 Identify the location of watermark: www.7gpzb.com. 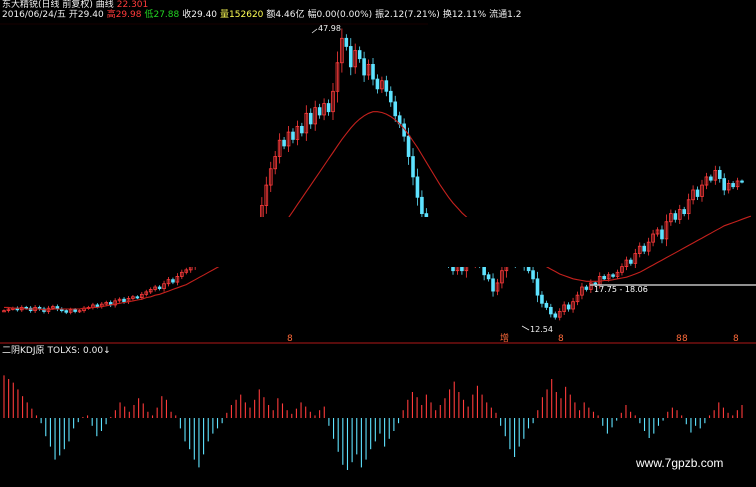
(680, 463).